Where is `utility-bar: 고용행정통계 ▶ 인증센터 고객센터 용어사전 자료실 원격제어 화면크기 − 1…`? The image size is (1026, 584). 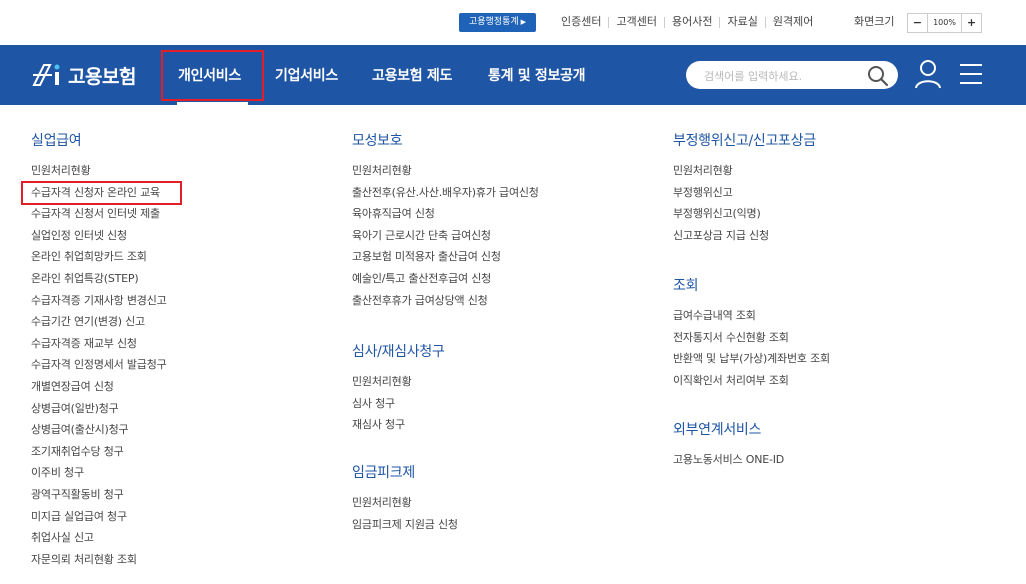 utility-bar: 고용행정통계 ▶ 인증센터 고객센터 용어사전 자료실 원격제어 화면크기 − 1… is located at coordinates (513, 22).